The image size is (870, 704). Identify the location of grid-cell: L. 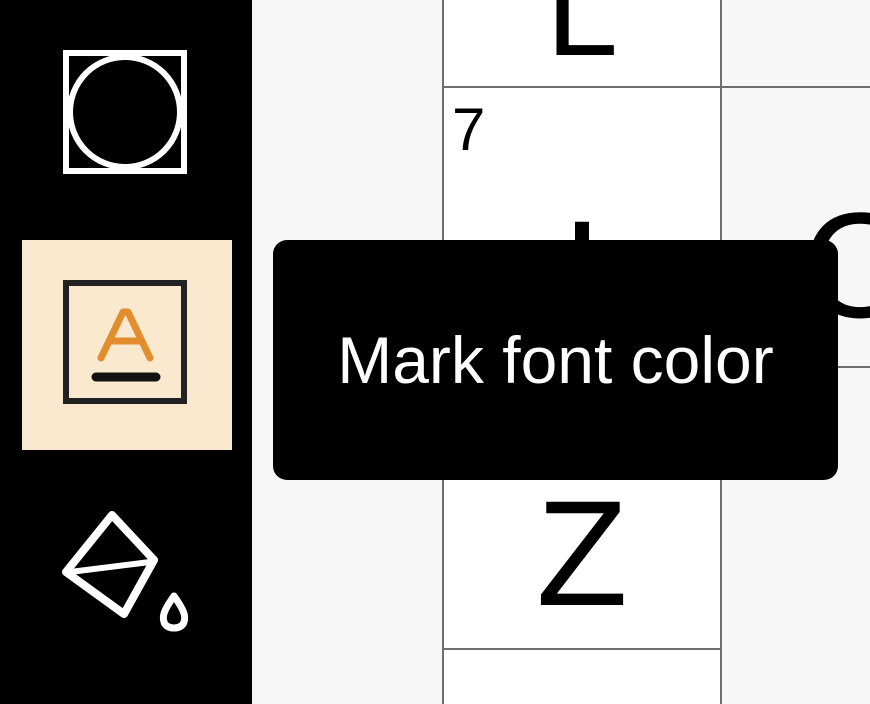
(582, 43).